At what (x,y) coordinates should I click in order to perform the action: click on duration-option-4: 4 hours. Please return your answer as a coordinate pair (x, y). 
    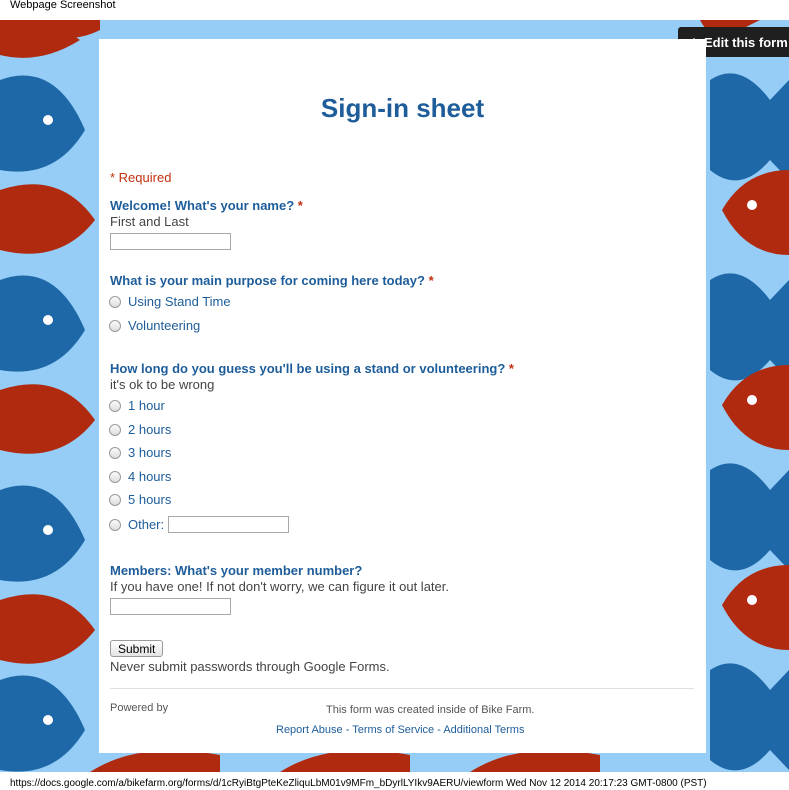
    Looking at the image, I should click on (140, 476).